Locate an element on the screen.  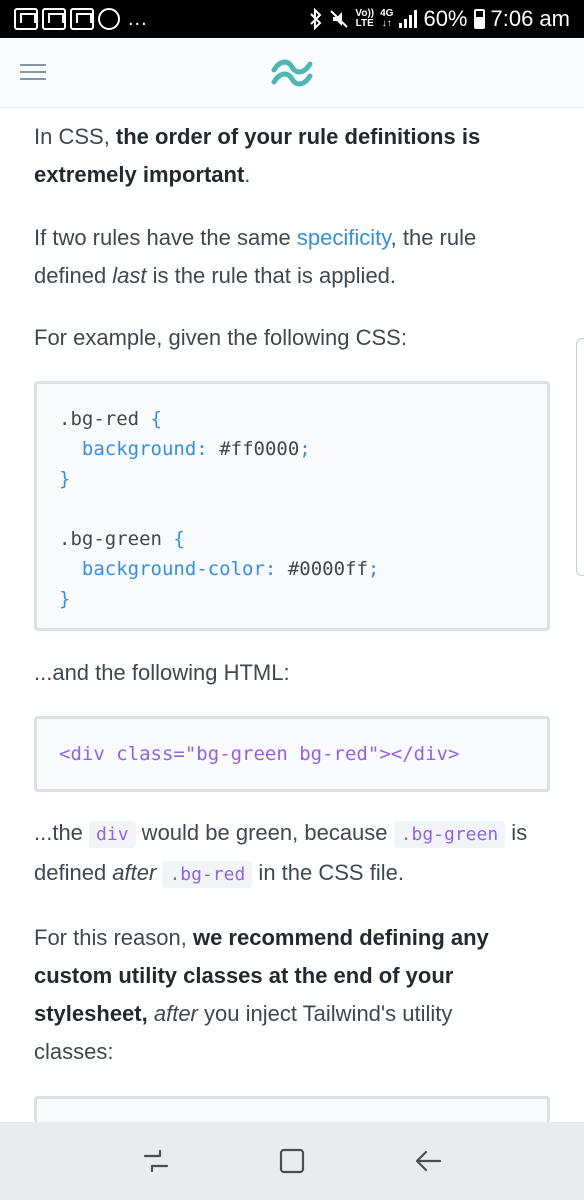
hamburger-icon is located at coordinates (33, 74).